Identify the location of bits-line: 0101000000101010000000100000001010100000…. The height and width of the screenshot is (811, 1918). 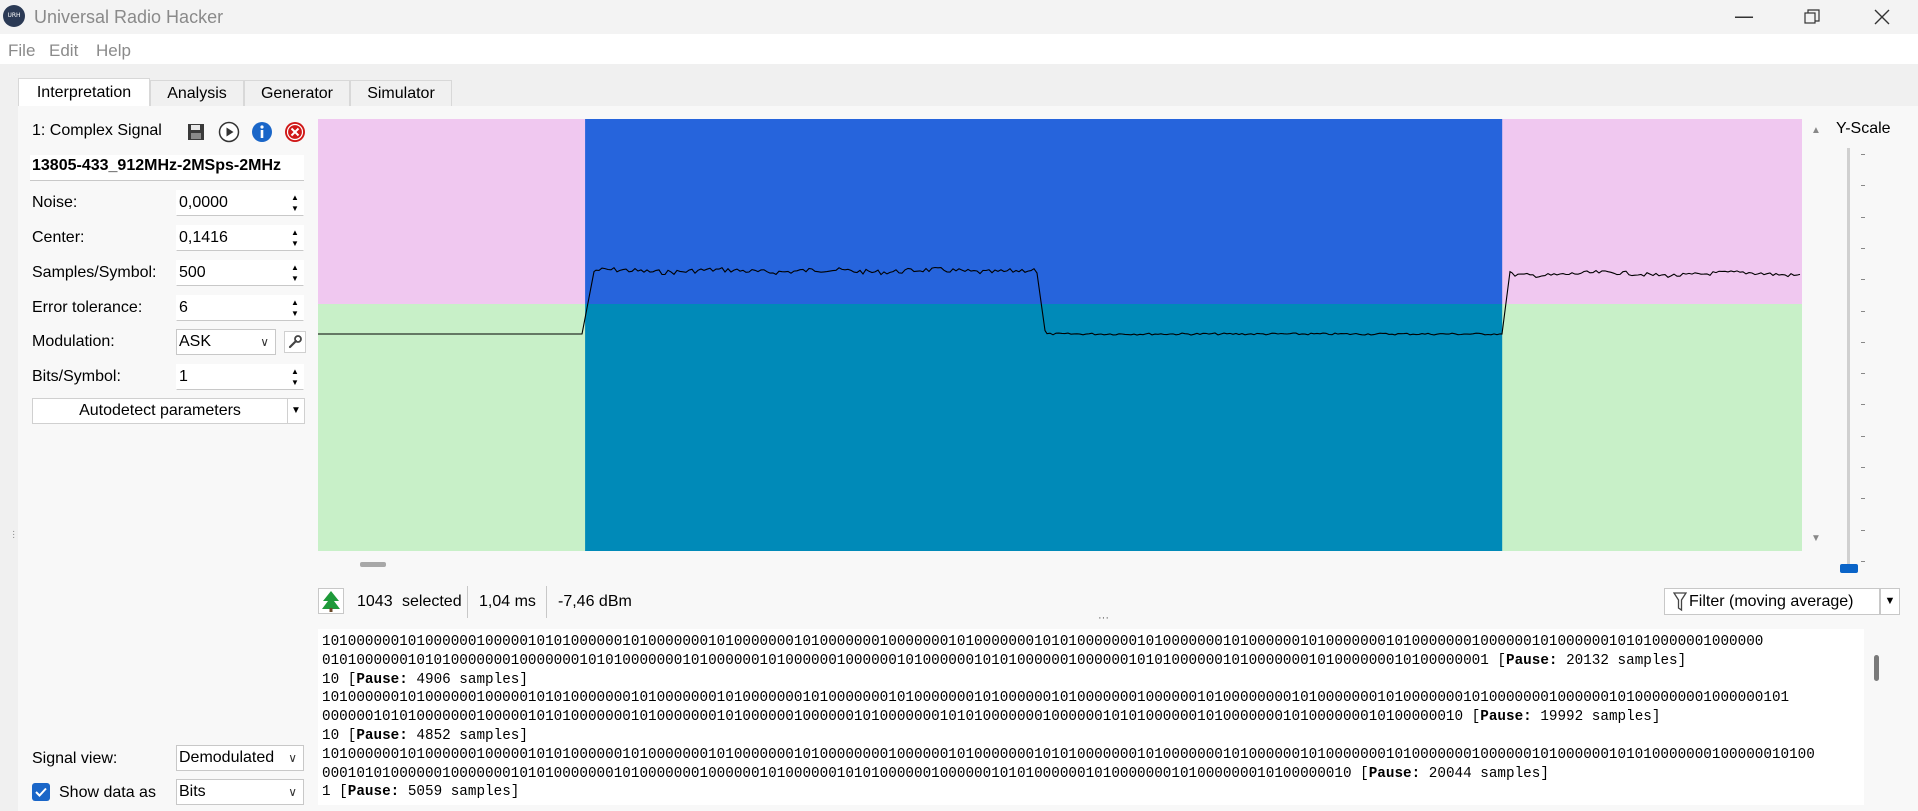
(1004, 660).